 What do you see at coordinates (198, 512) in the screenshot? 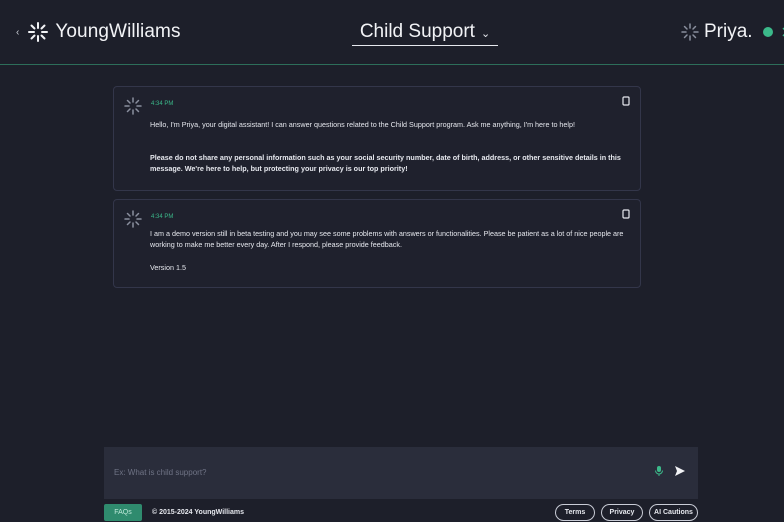
I see `copyright-text: © 2015-2024 YoungWilliams` at bounding box center [198, 512].